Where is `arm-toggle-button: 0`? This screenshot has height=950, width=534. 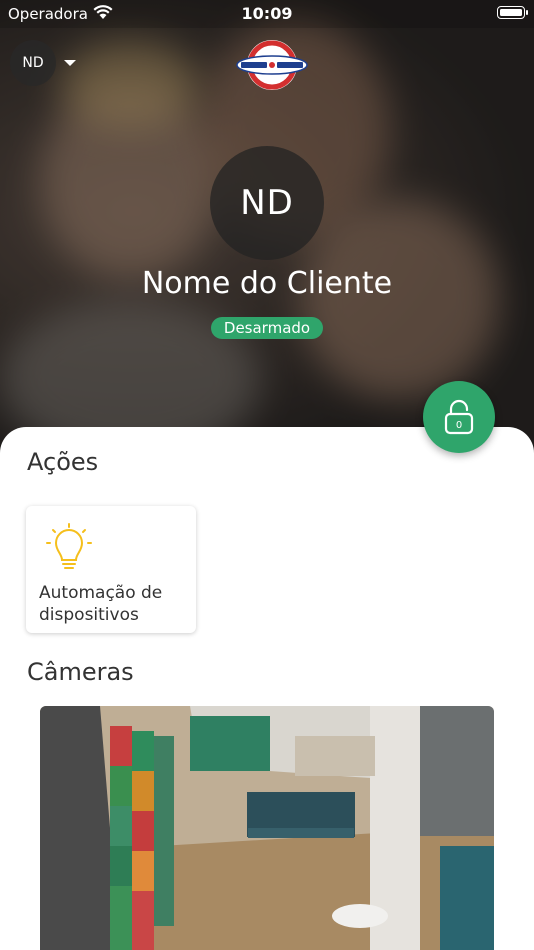
arm-toggle-button: 0 is located at coordinates (459, 417).